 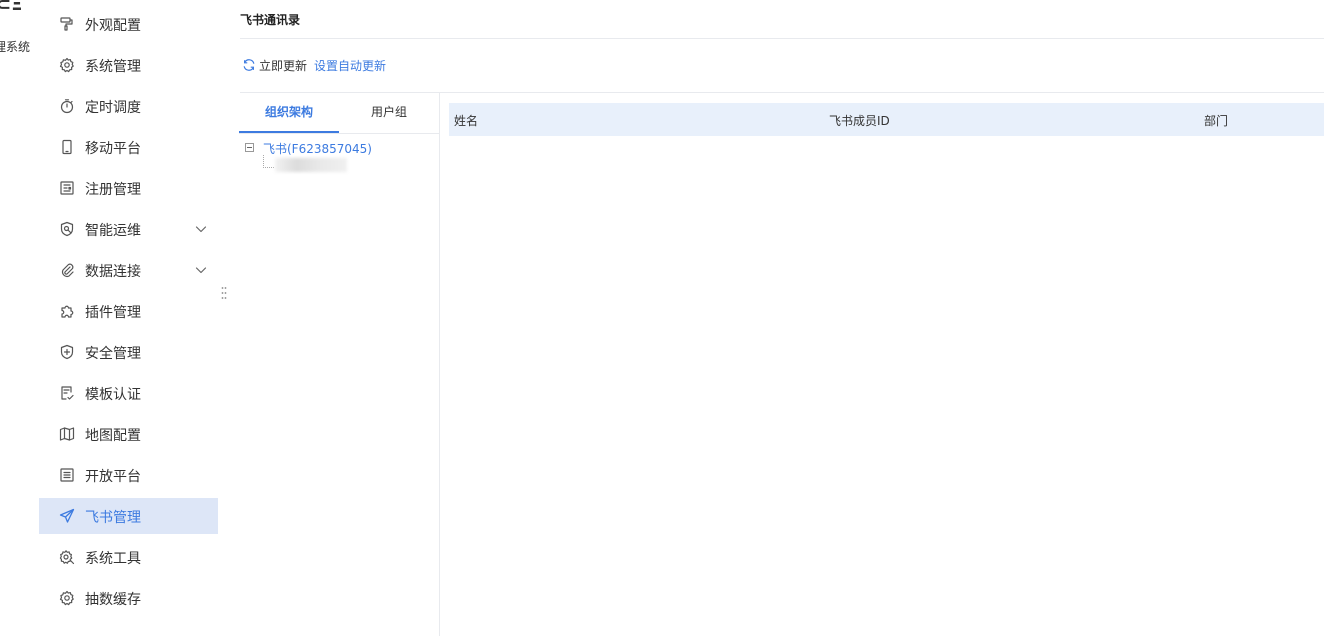 I want to click on tree-node-child-redacted, so click(x=311, y=165).